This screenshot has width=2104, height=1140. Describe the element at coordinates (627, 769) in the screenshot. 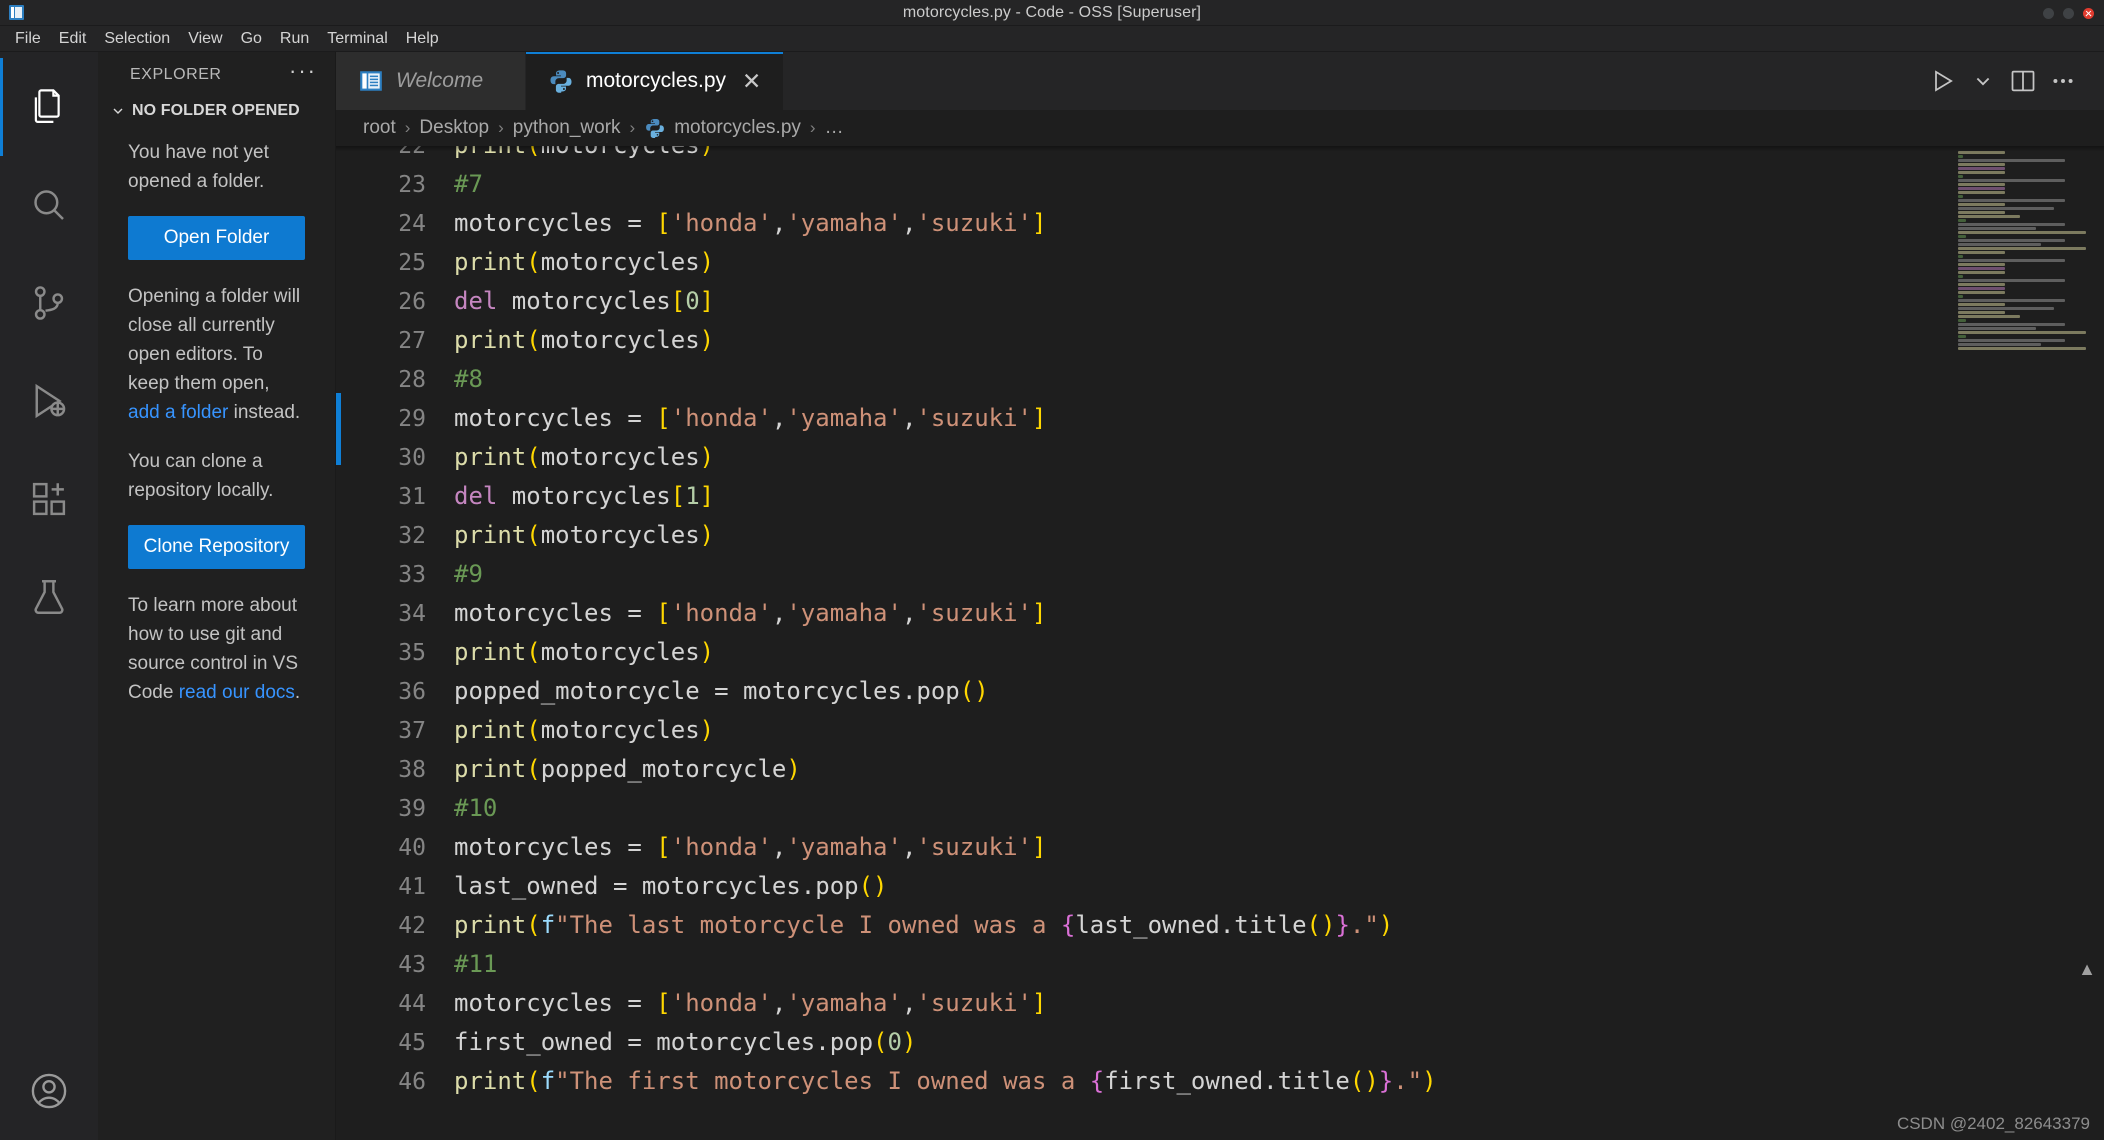

I see `line-text: print(popped_motorcycle)` at that location.